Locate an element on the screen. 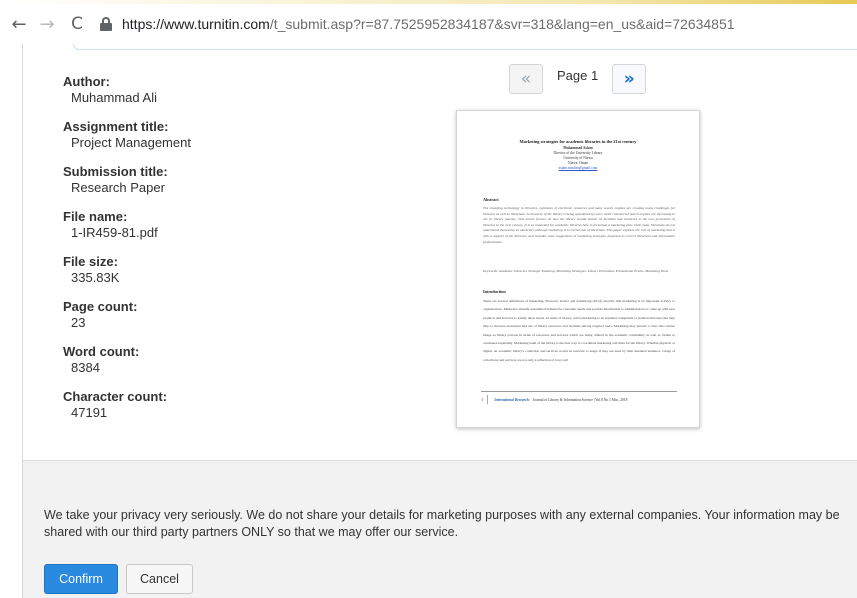 This screenshot has height=598, width=857. detail-file-name: File name: 1-IR459-81.pdf is located at coordinates (163, 231).